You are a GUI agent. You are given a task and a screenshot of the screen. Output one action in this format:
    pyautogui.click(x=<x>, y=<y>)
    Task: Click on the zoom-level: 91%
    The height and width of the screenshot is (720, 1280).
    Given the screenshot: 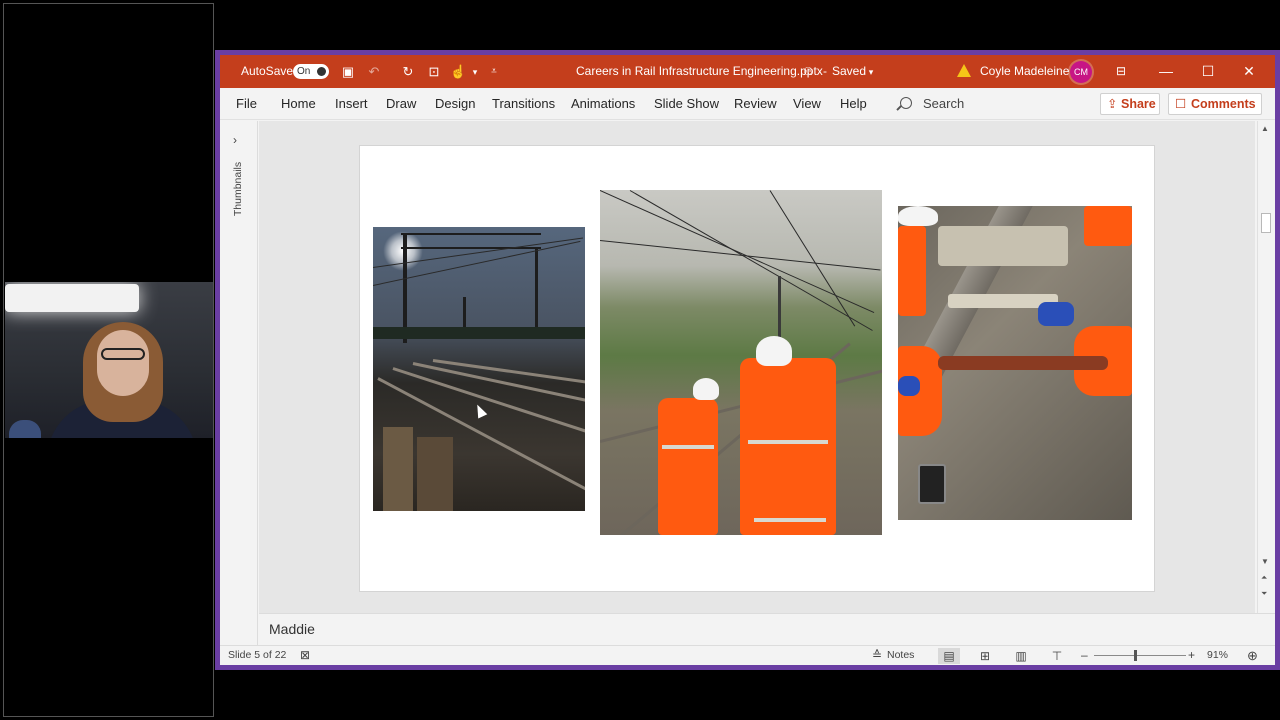 What is the action you would take?
    pyautogui.click(x=1217, y=656)
    